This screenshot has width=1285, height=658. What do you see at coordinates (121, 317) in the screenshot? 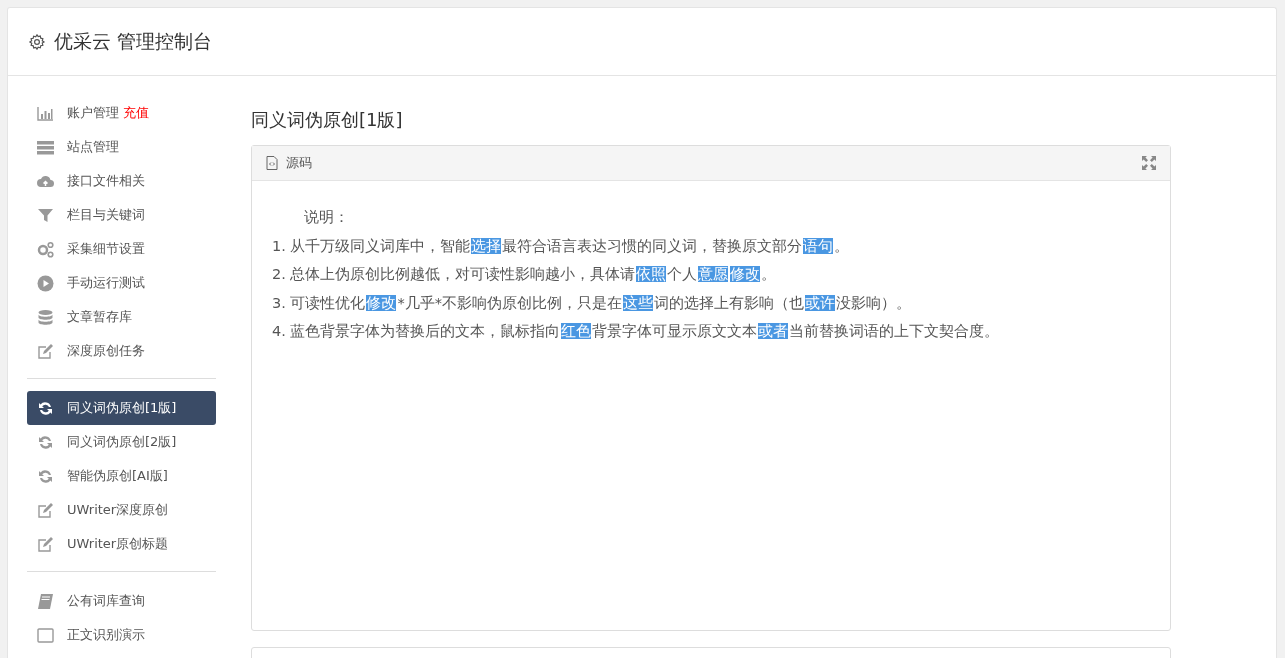
I see `sidebar-item: 文章暂存库` at bounding box center [121, 317].